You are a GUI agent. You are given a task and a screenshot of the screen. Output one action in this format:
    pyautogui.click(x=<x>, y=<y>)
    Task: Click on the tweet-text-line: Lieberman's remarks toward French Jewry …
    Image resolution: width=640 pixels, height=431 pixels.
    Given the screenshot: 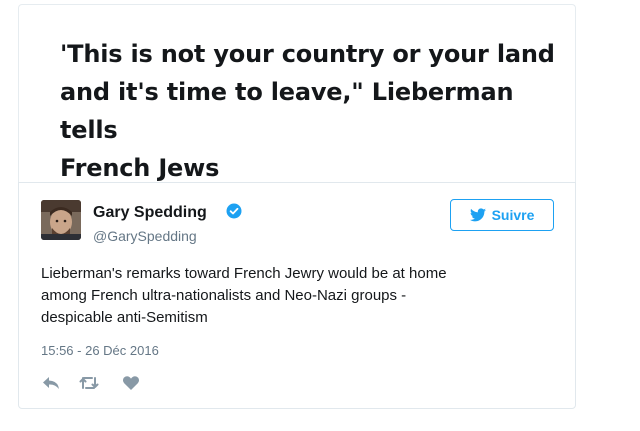 What is the action you would take?
    pyautogui.click(x=244, y=273)
    